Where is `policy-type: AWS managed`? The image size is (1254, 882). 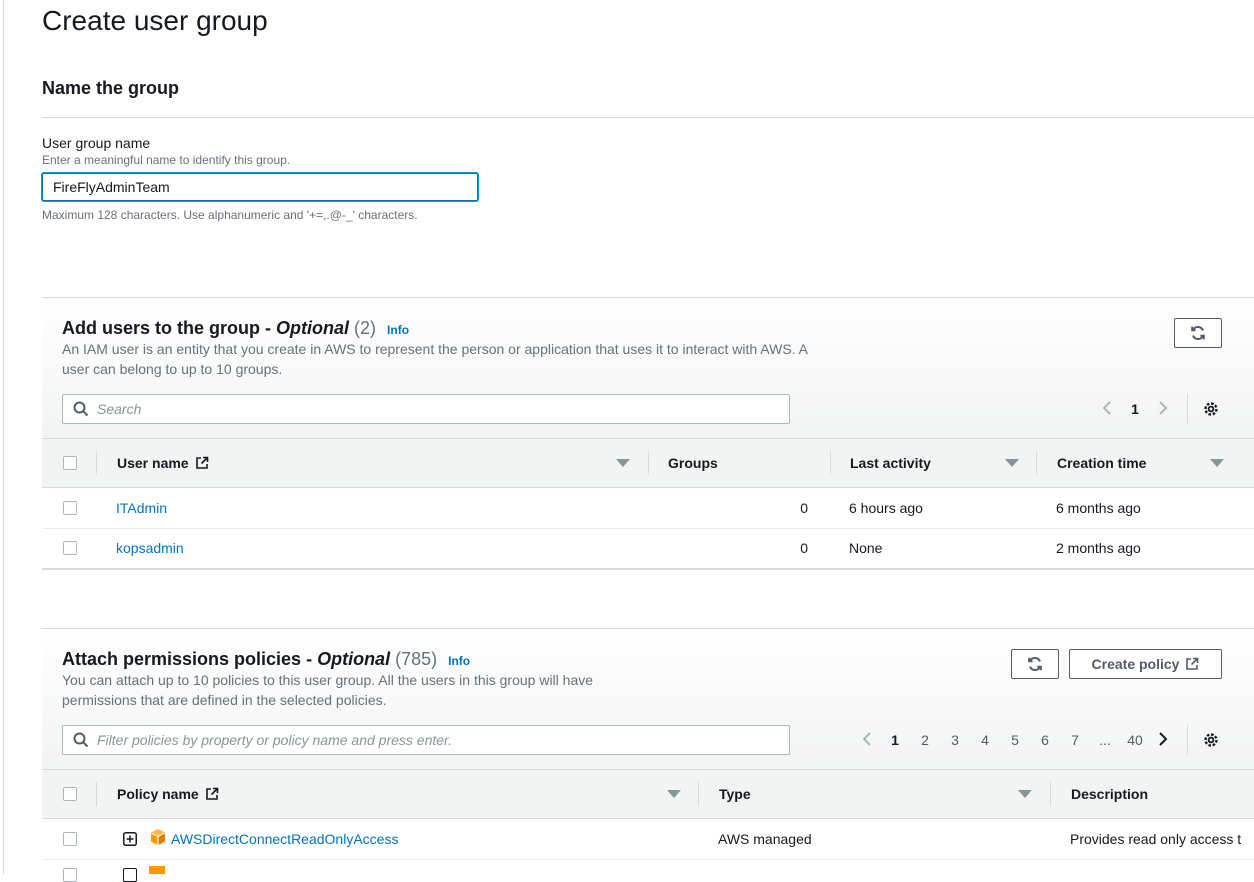
policy-type: AWS managed is located at coordinates (765, 839).